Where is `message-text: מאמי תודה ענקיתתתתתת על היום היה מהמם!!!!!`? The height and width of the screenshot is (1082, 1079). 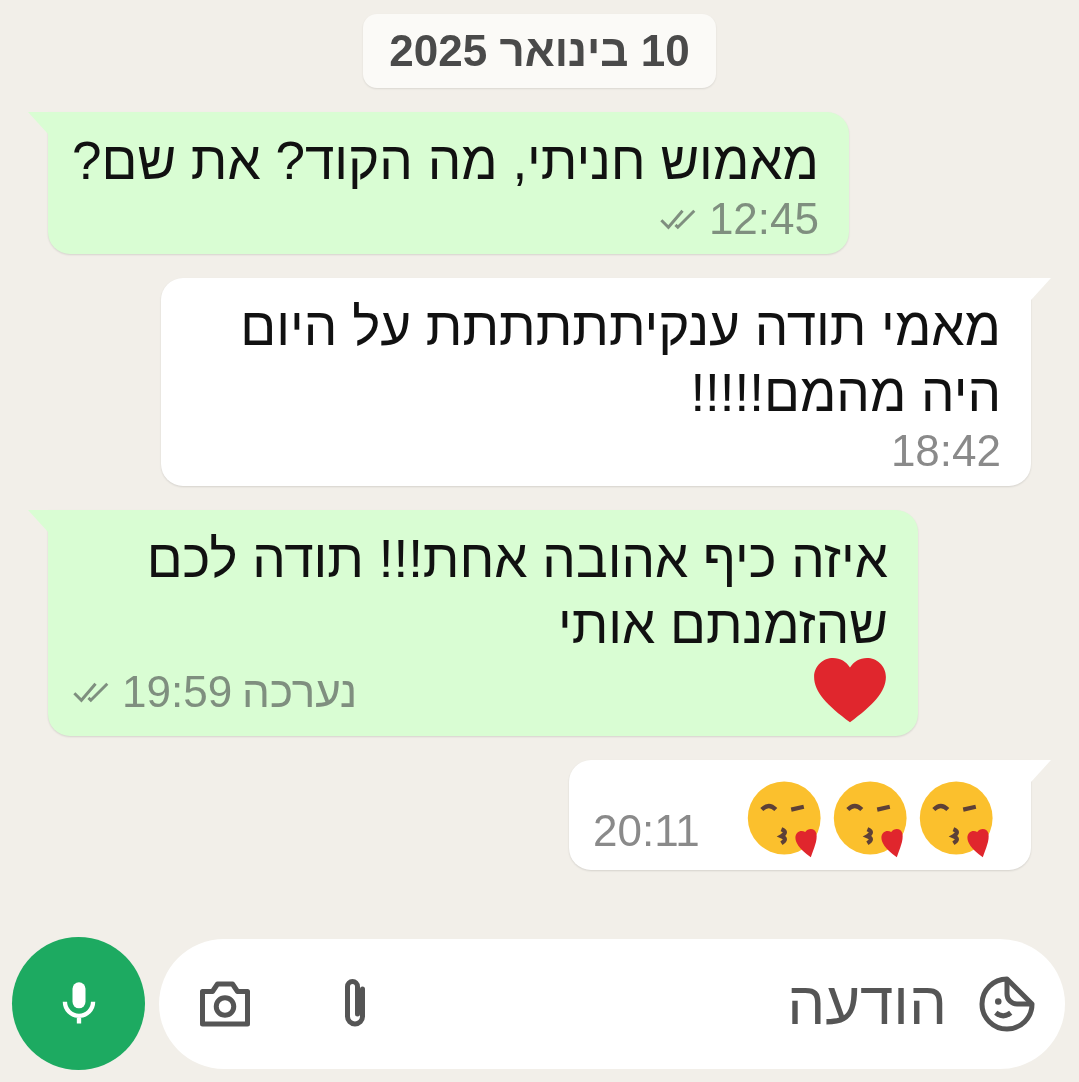 message-text: מאמי תודה ענקיתתתתתת על היום היה מהמם!!!!! is located at coordinates (620, 360).